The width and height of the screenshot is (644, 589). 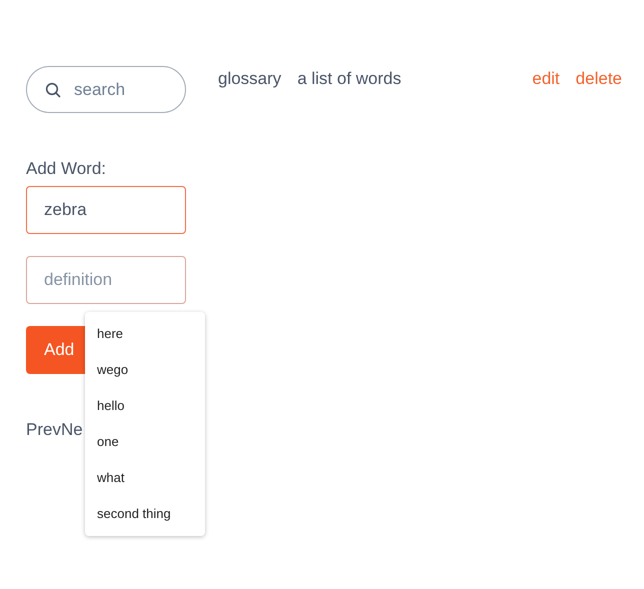 I want to click on search-field: search, so click(x=106, y=89).